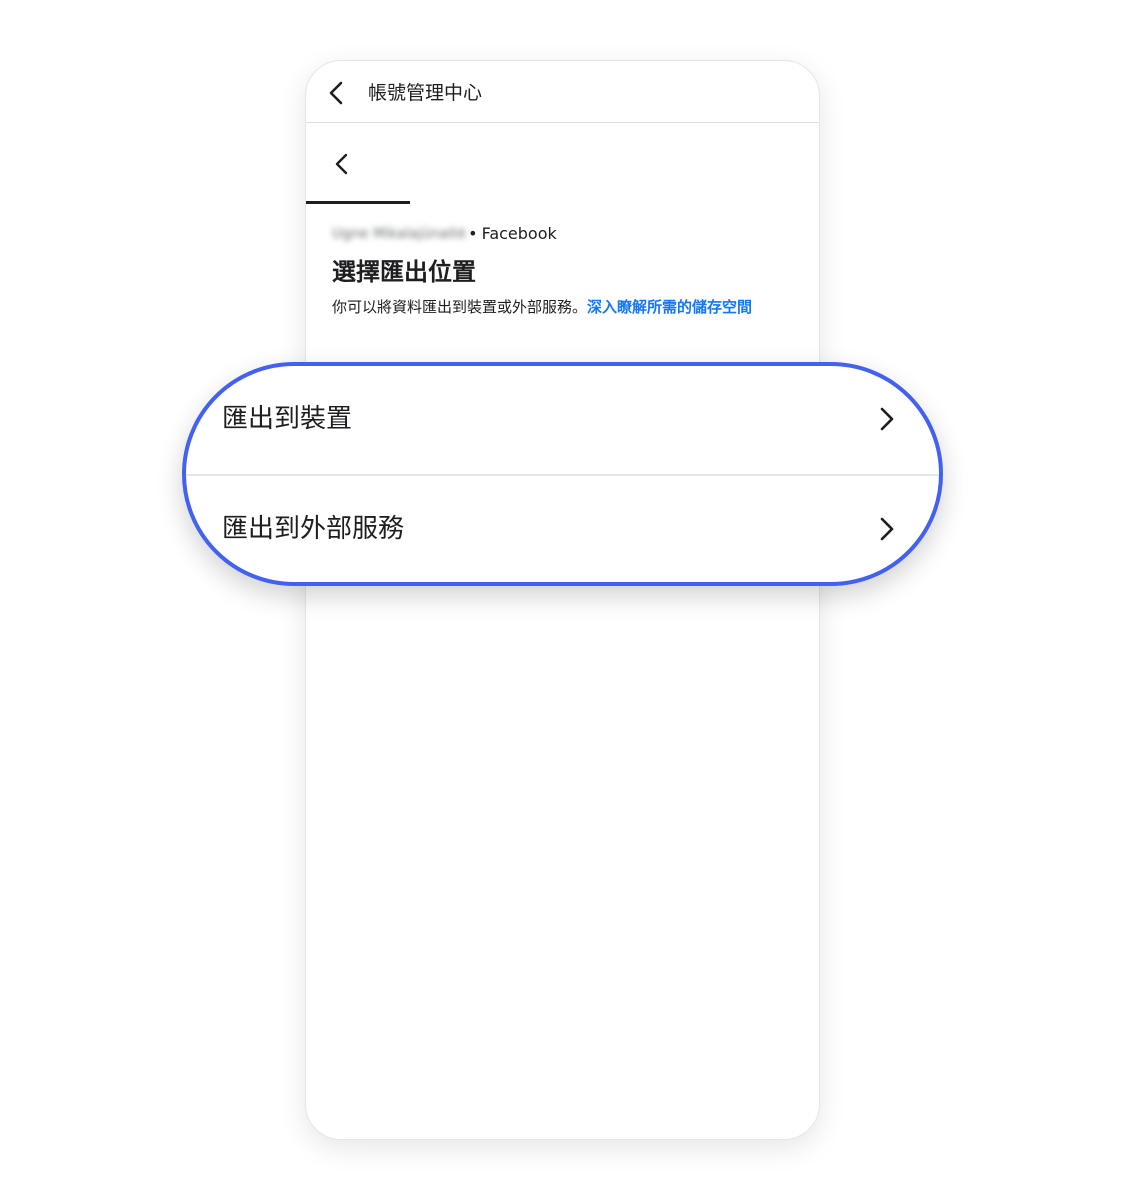 The width and height of the screenshot is (1125, 1200). Describe the element at coordinates (562, 420) in the screenshot. I see `export-to-device-option: 匯出到裝置` at that location.